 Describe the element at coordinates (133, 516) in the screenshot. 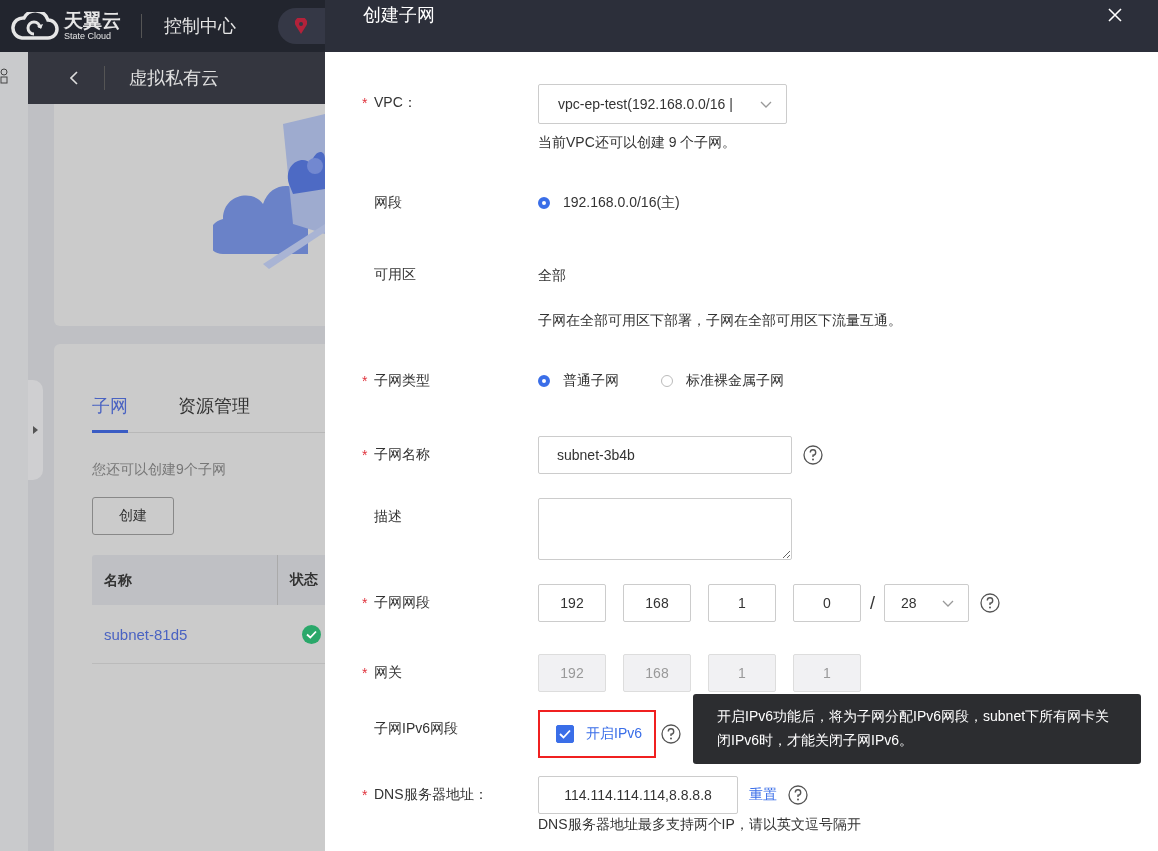

I see `create-button: 创建` at that location.